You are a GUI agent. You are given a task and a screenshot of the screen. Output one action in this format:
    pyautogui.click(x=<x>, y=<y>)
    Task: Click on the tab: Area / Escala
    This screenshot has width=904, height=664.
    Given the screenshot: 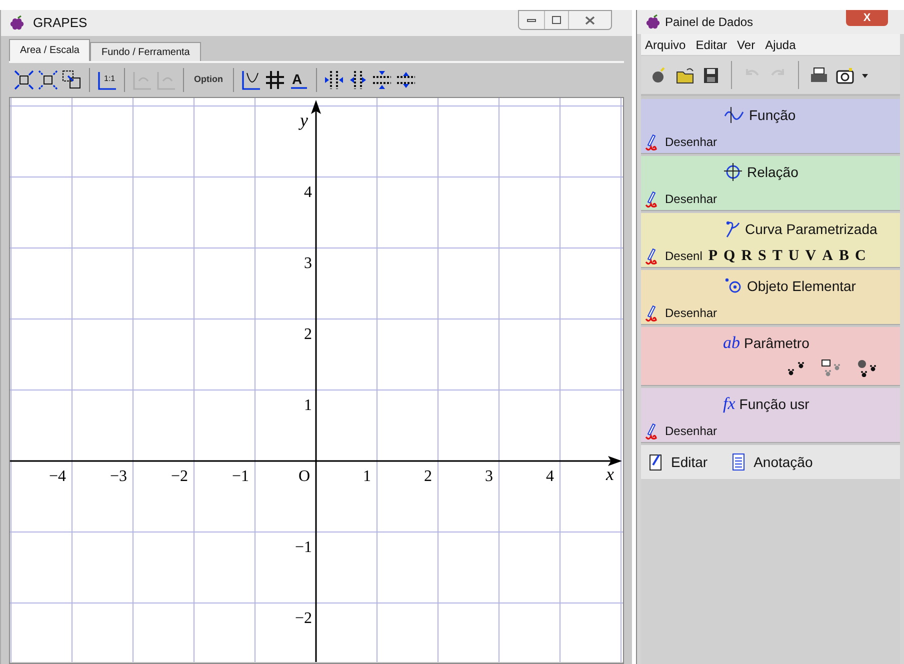 What is the action you would take?
    pyautogui.click(x=49, y=50)
    